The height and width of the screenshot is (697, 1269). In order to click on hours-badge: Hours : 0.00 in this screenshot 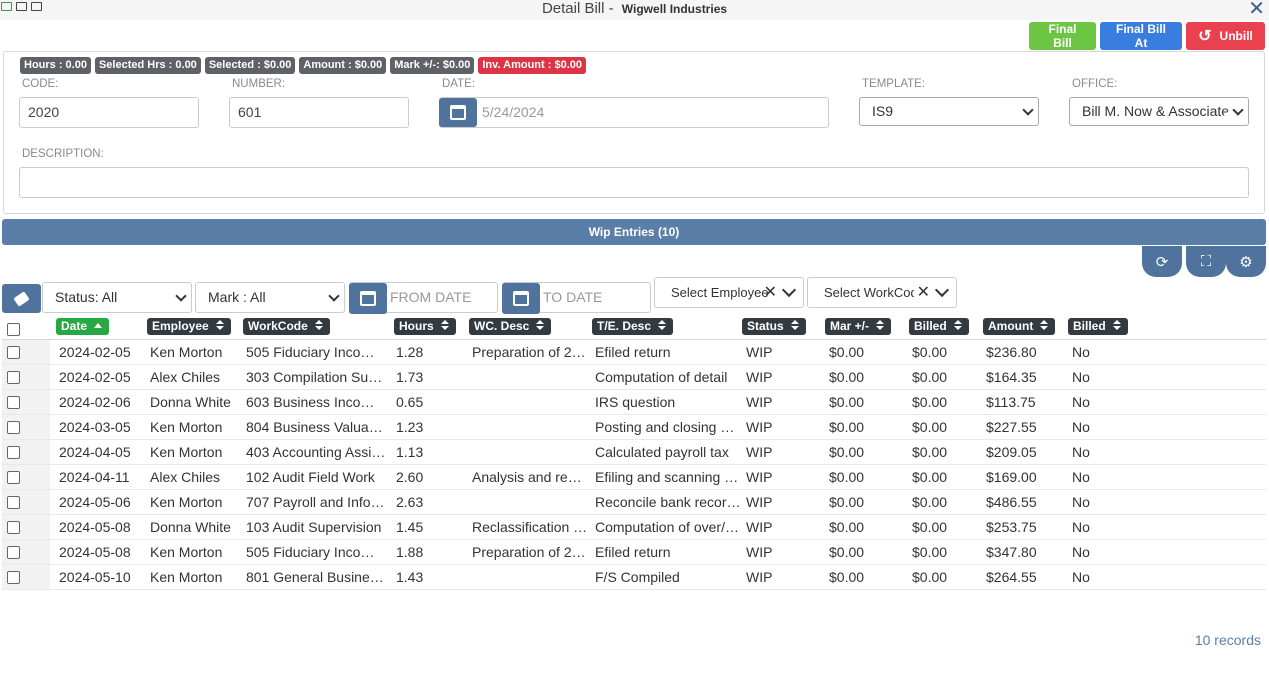, I will do `click(55, 65)`.